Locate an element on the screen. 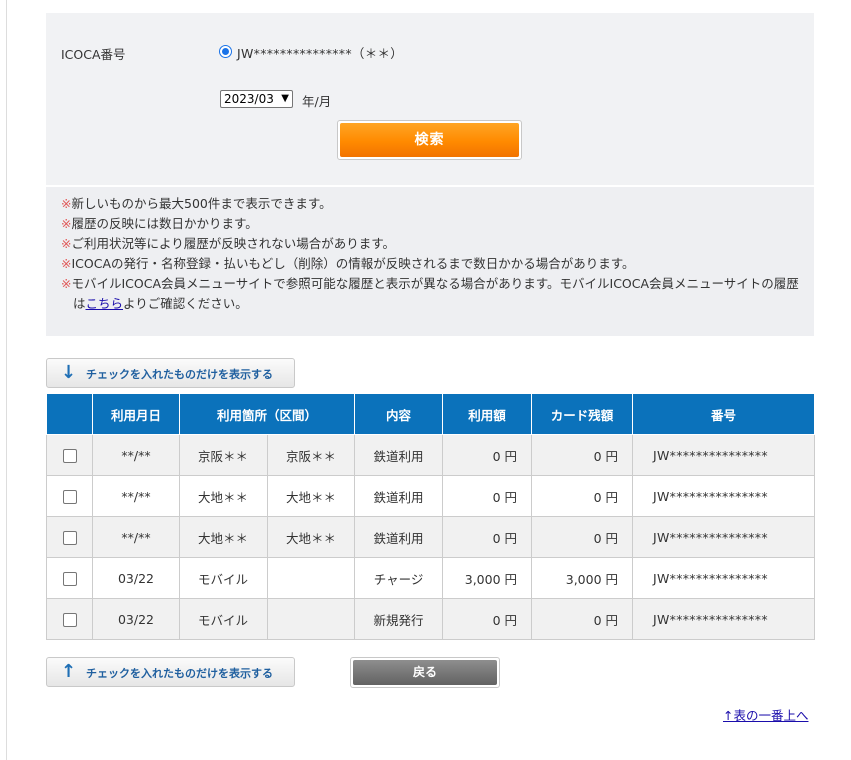 The image size is (851, 760). card-number-value: JW***************（＊＊） is located at coordinates (320, 53).